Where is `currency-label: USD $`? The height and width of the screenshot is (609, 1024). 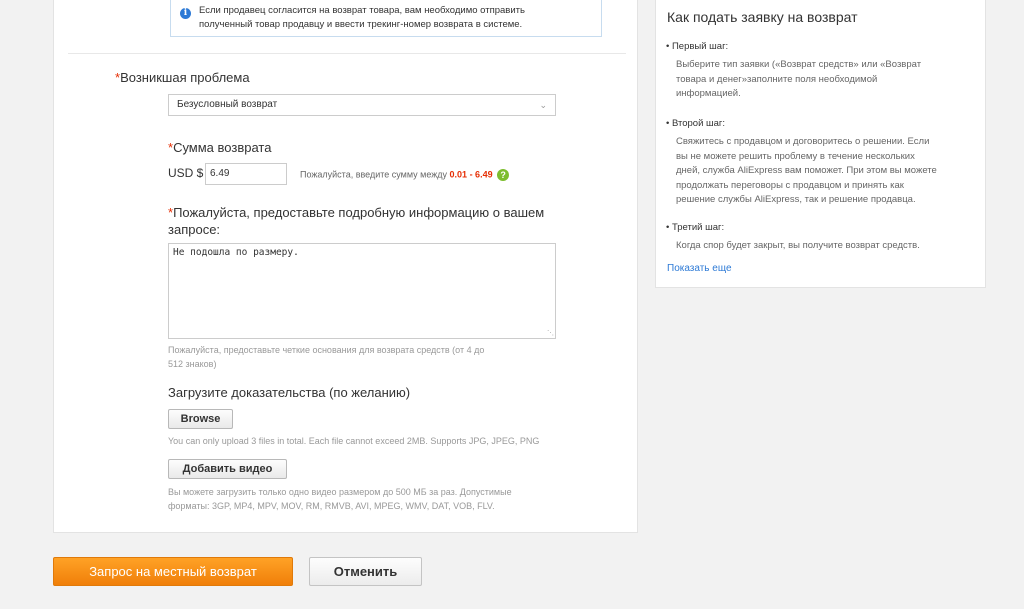
currency-label: USD $ is located at coordinates (186, 173).